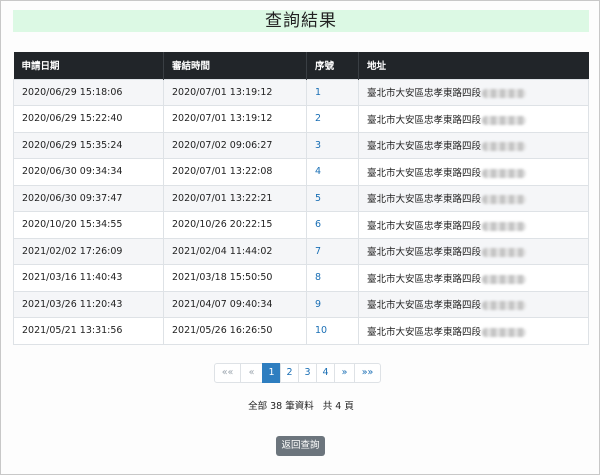 This screenshot has height=475, width=600. I want to click on serial-no-cell: 8, so click(332, 277).